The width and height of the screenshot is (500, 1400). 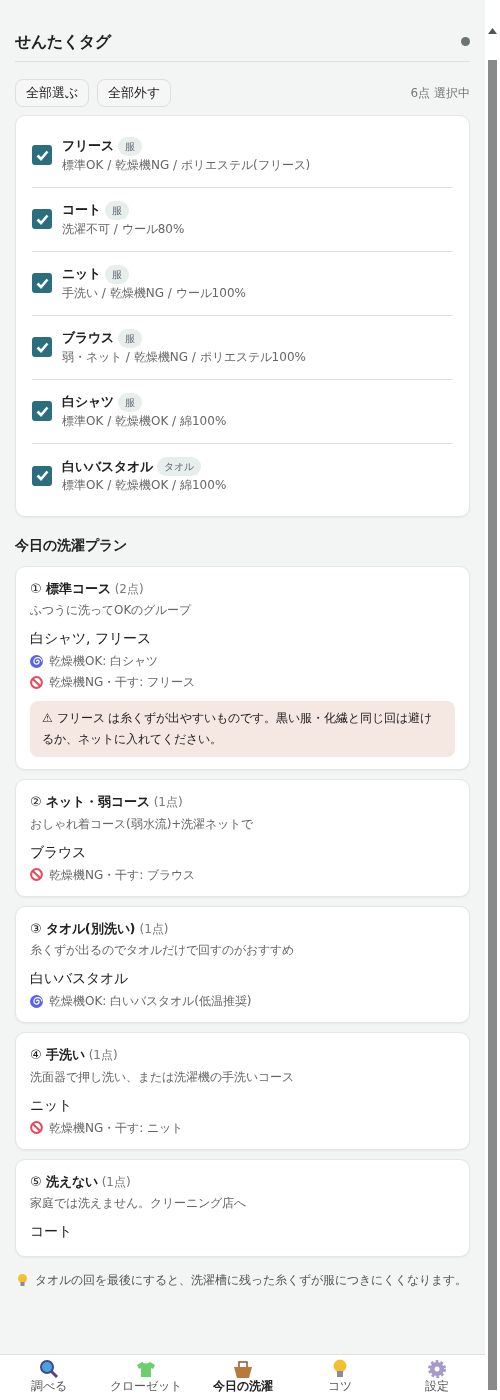 I want to click on nav-tab: 調べる, so click(x=48, y=1377).